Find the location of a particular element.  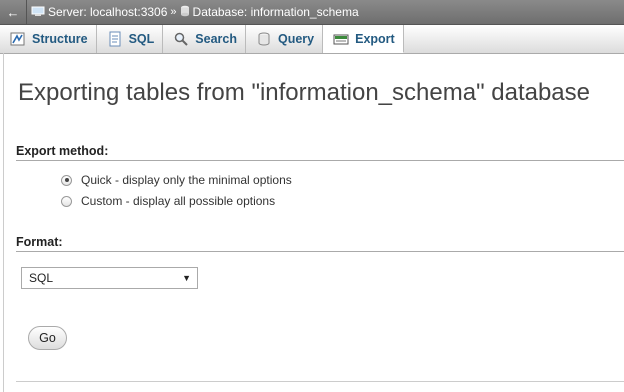

tab-export: Export is located at coordinates (363, 39).